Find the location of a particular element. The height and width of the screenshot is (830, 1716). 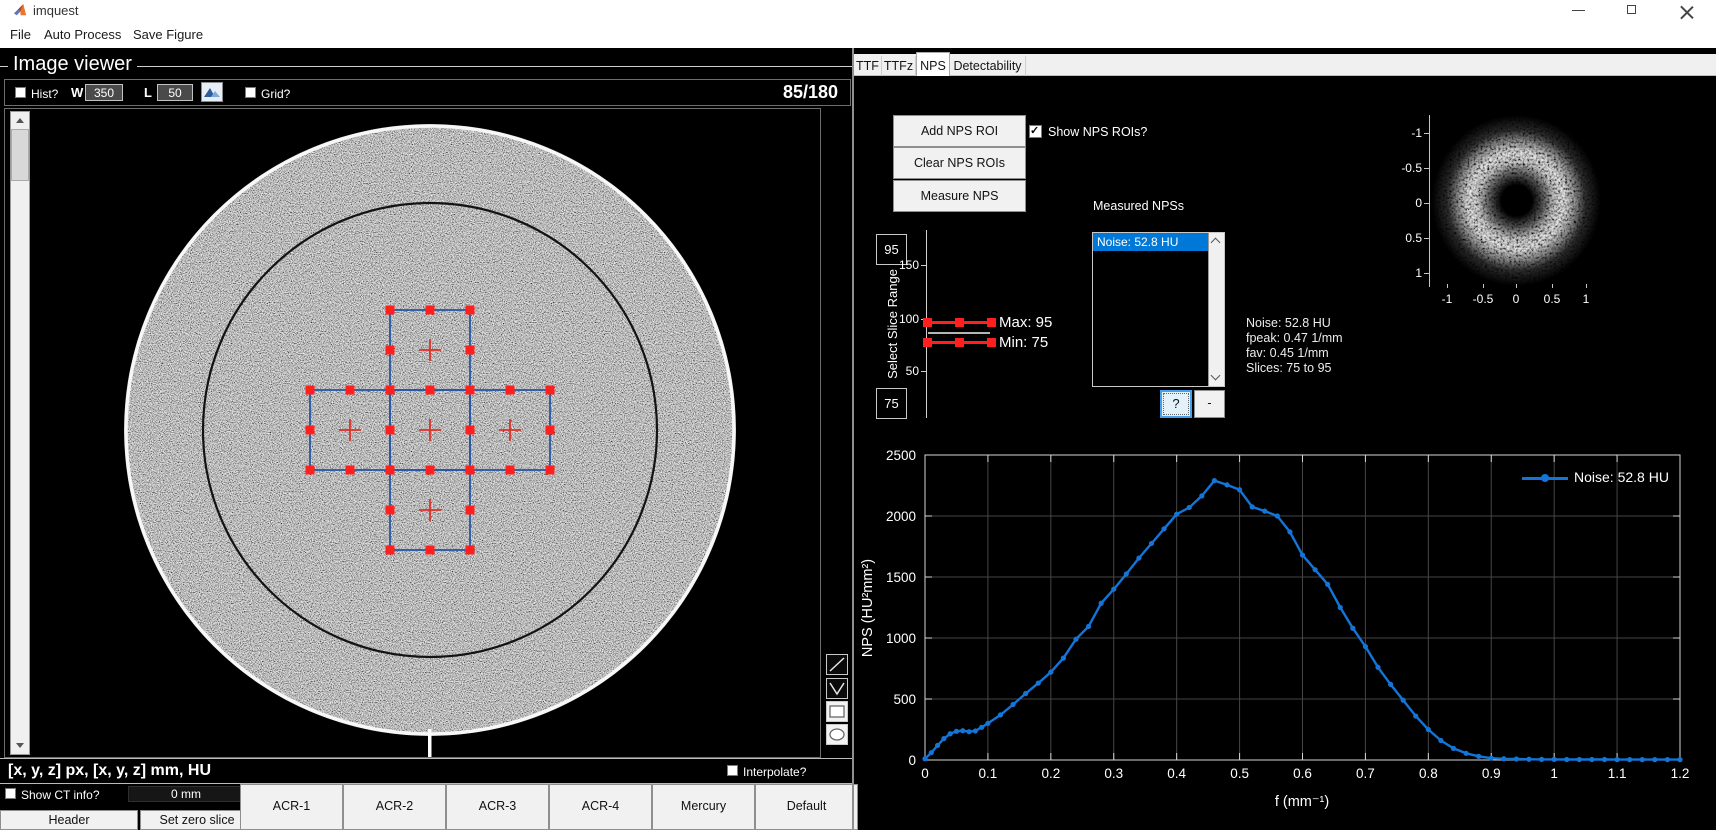

svg-text: 500 is located at coordinates (904, 699).